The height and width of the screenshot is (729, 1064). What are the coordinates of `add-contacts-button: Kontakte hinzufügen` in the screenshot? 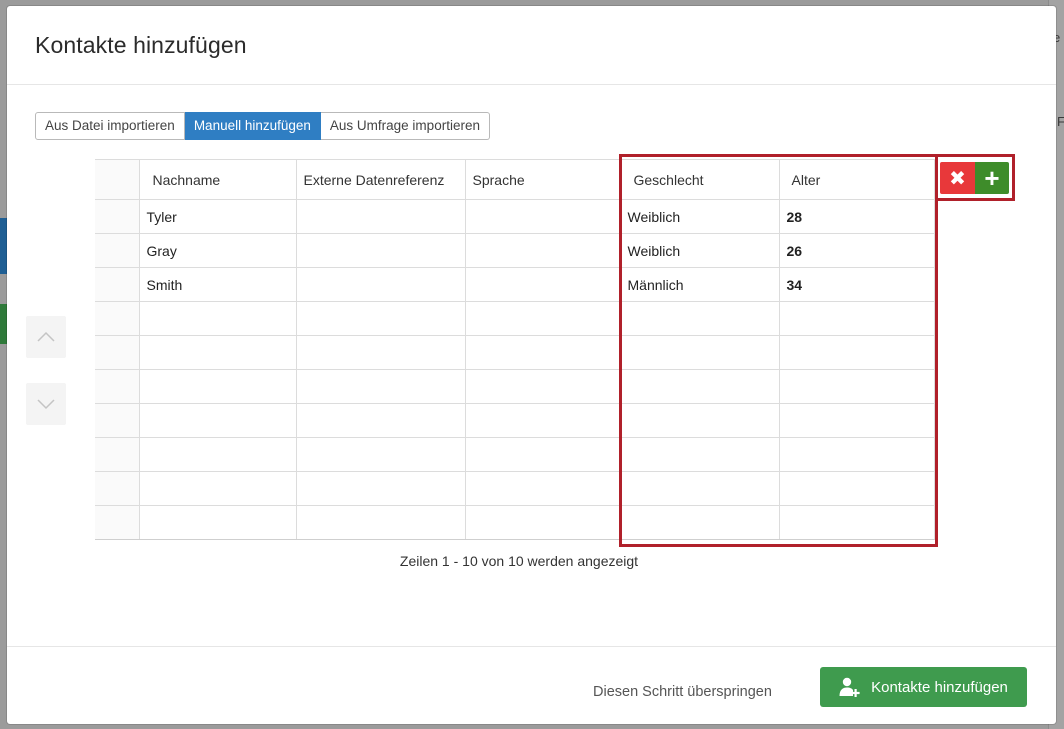 It's located at (923, 687).